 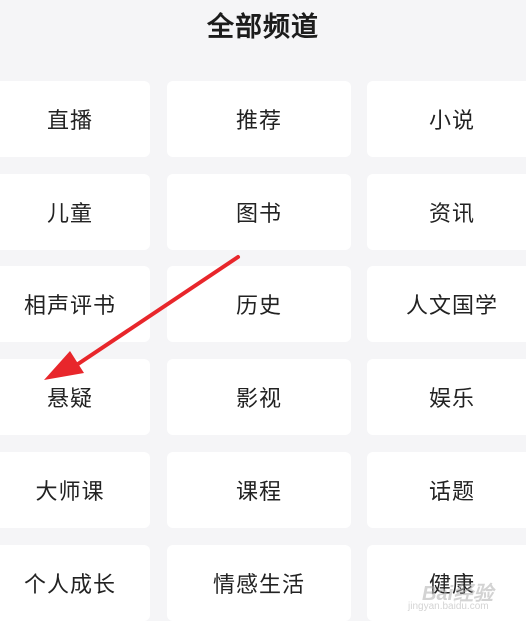 I want to click on channel-label: 推荐, so click(x=258, y=121).